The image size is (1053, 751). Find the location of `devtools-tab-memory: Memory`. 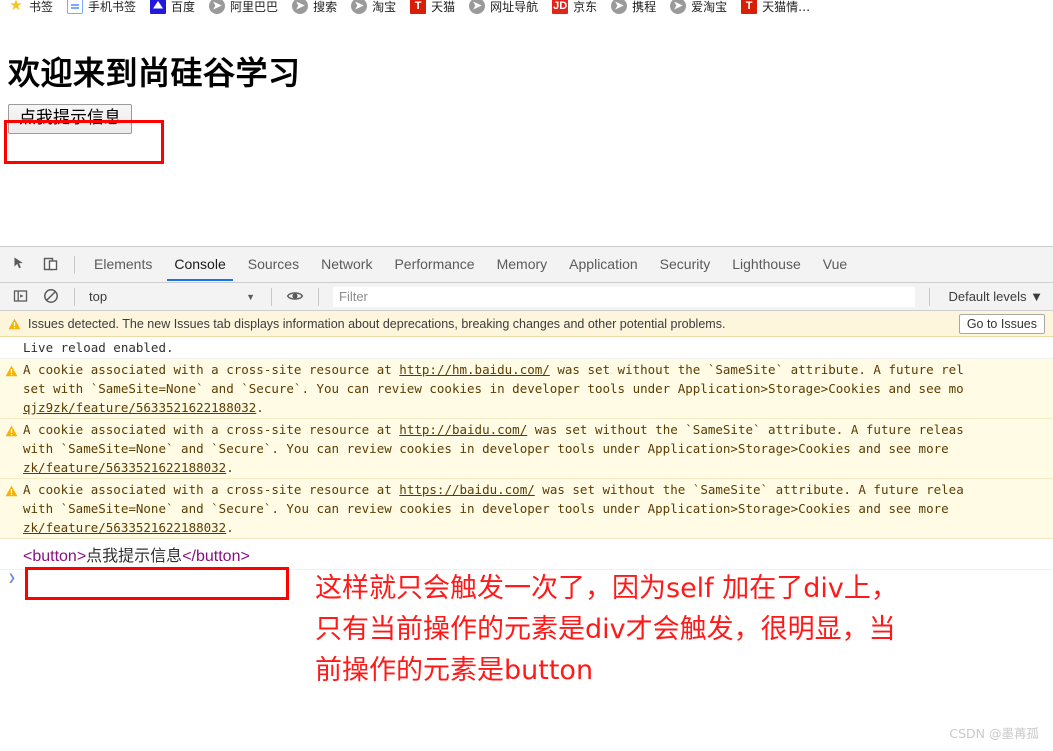

devtools-tab-memory: Memory is located at coordinates (522, 264).